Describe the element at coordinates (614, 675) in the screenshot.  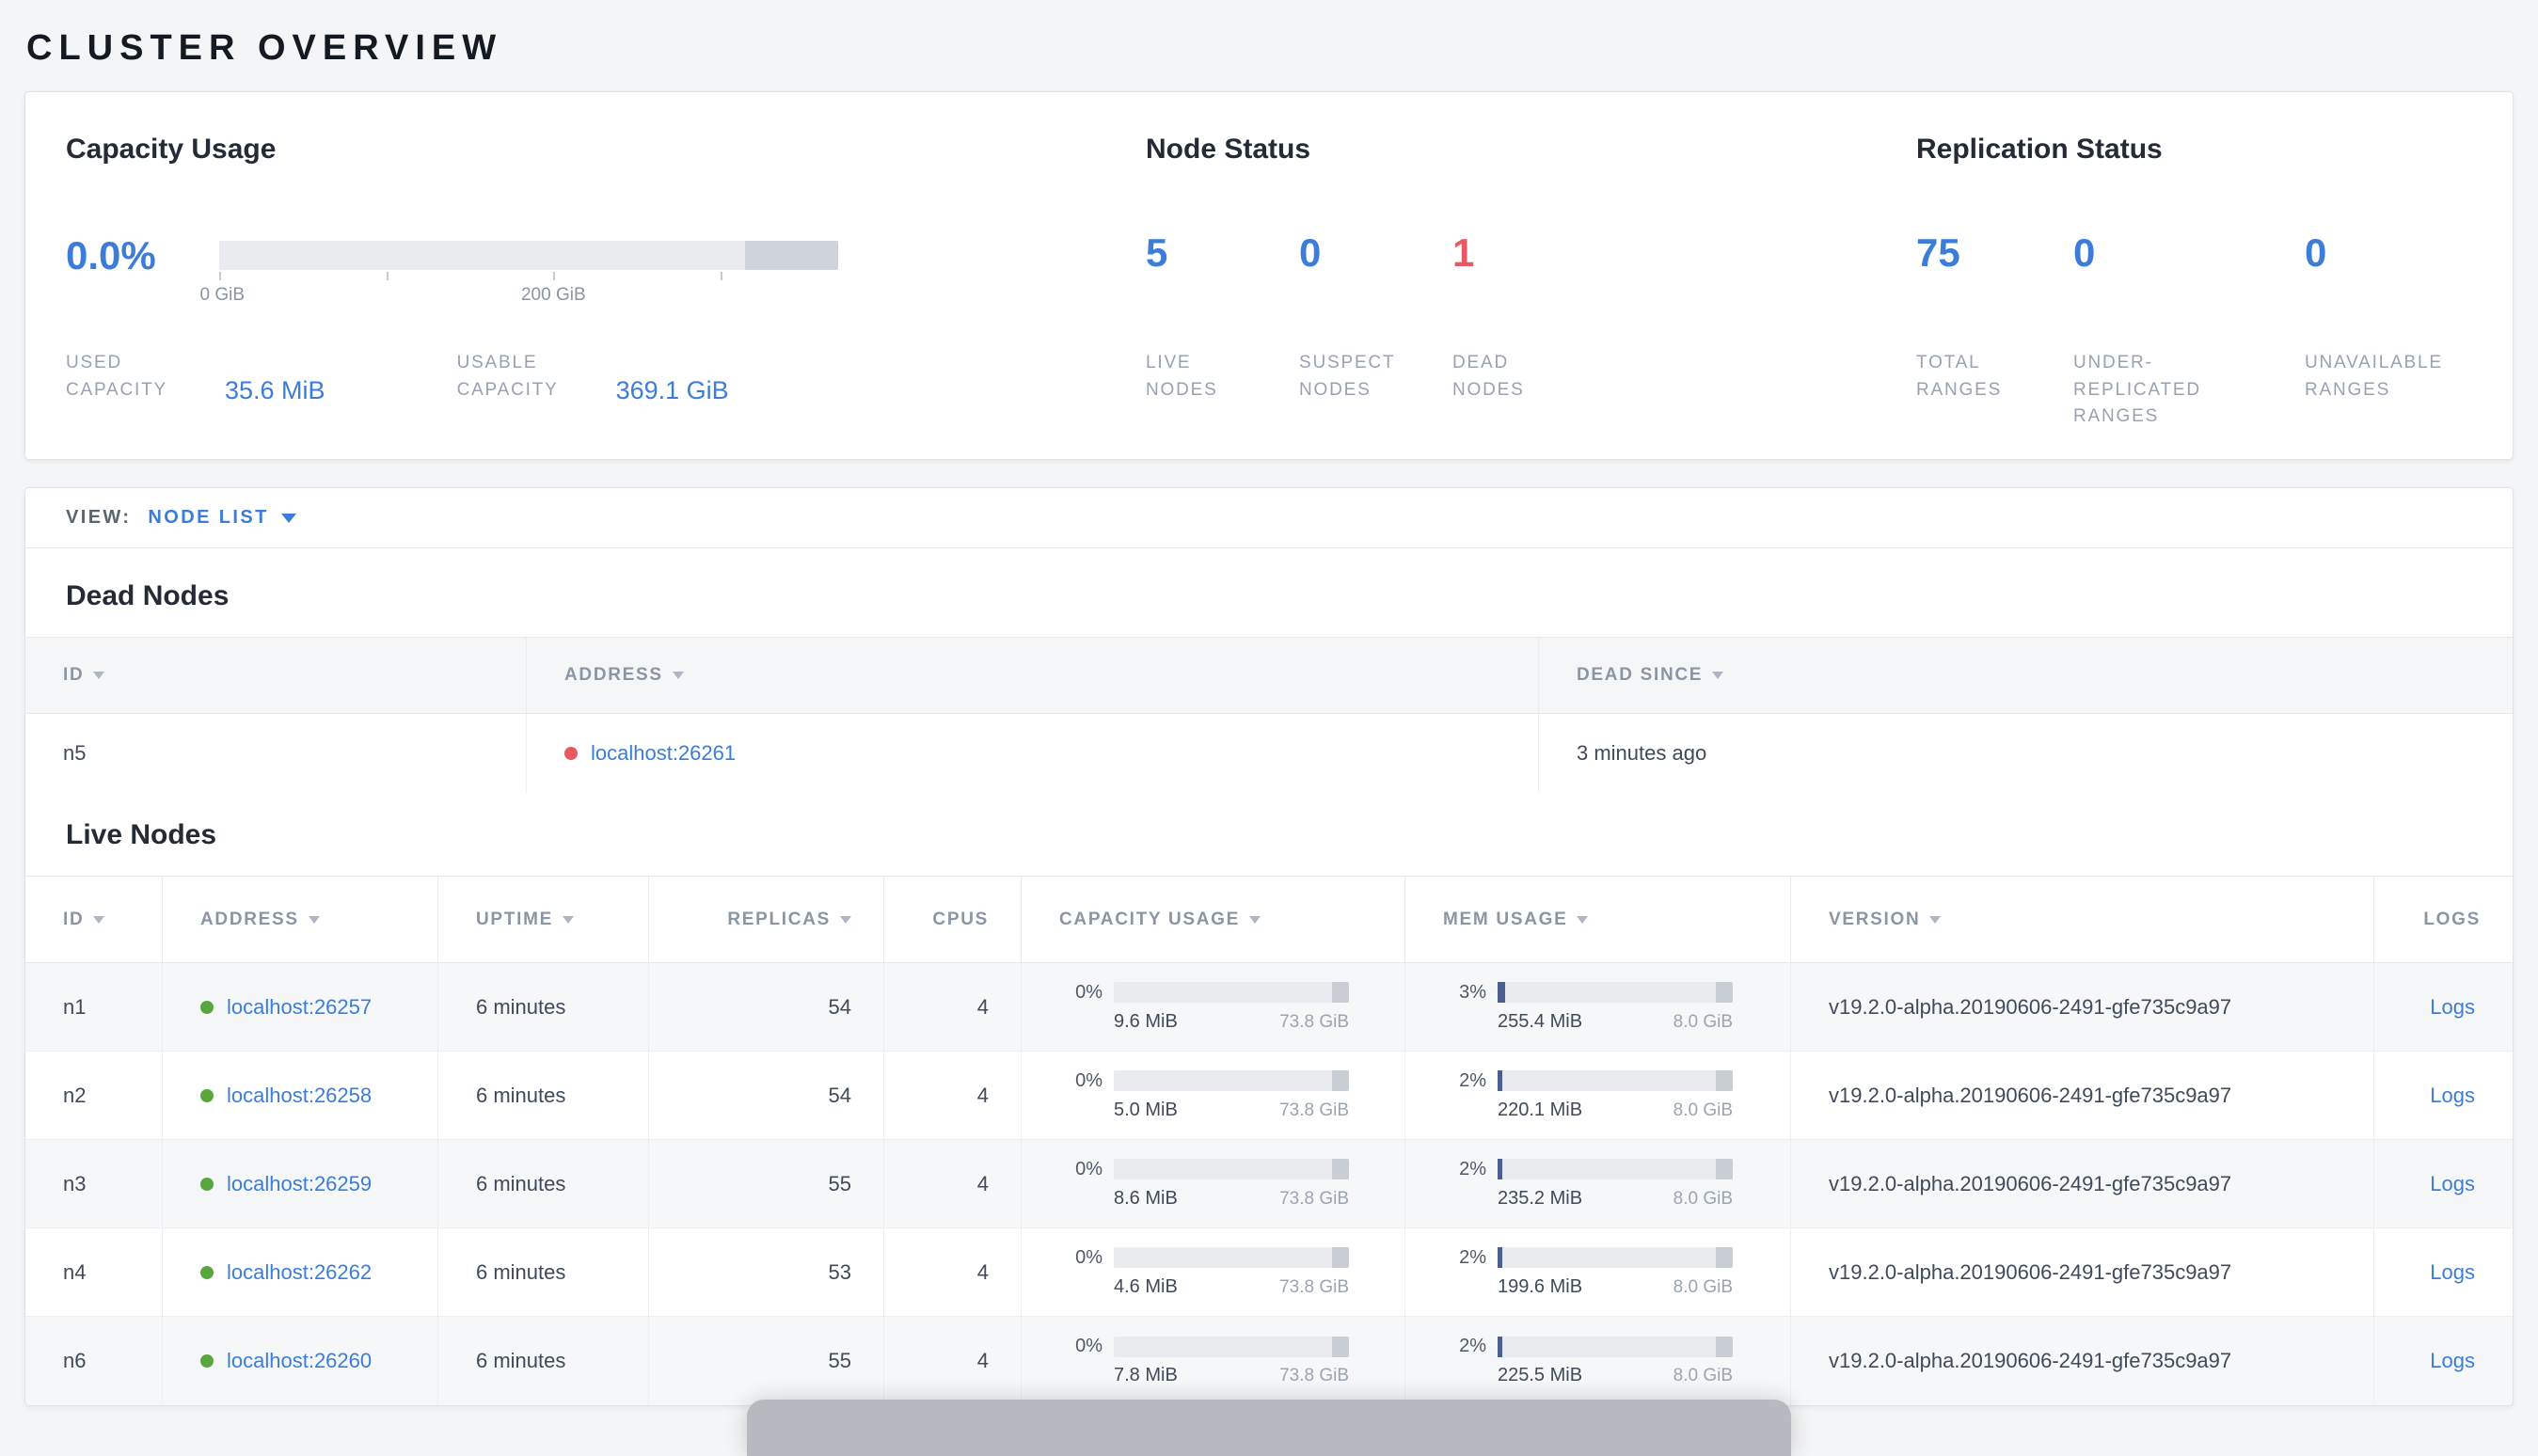
I see `dead-col-address-label: ADDRESS` at that location.